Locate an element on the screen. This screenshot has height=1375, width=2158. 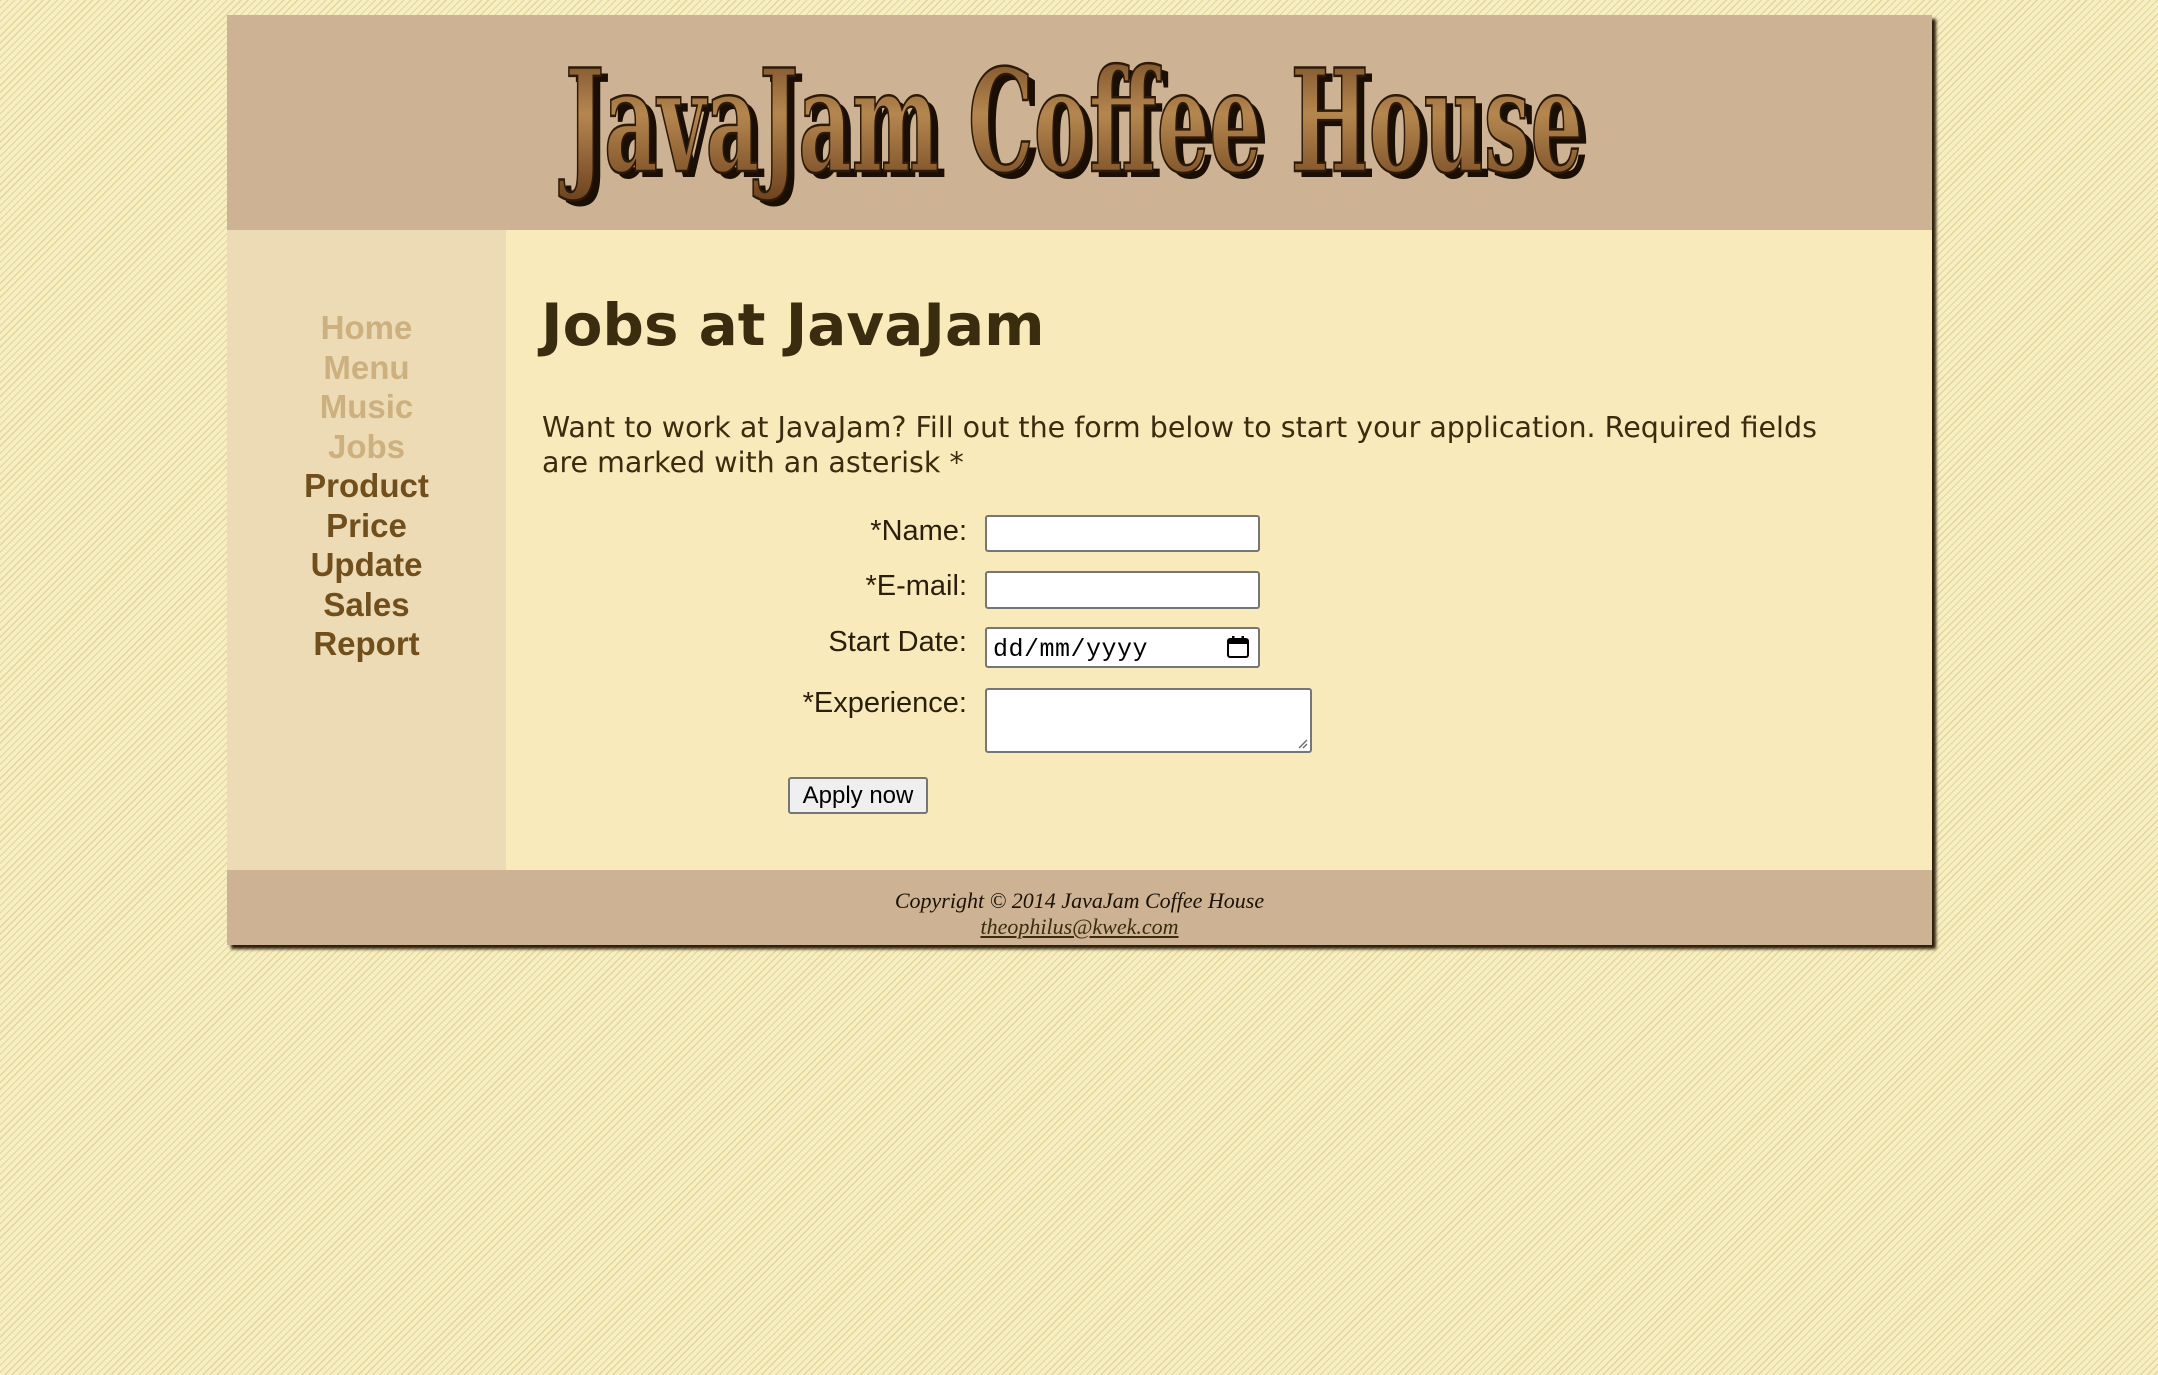
nav-item-menu: Menu is located at coordinates (366, 368).